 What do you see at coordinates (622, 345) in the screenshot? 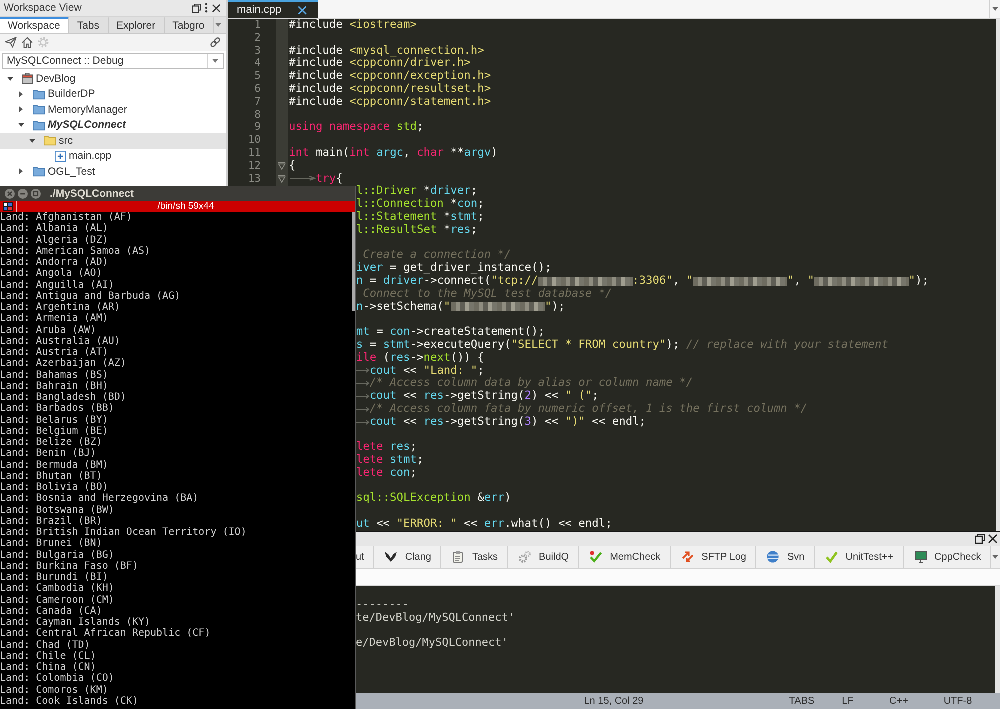
I see `code-text: s = stmt->executeQuery("SELECT * FROM country"); // replace with your statement` at bounding box center [622, 345].